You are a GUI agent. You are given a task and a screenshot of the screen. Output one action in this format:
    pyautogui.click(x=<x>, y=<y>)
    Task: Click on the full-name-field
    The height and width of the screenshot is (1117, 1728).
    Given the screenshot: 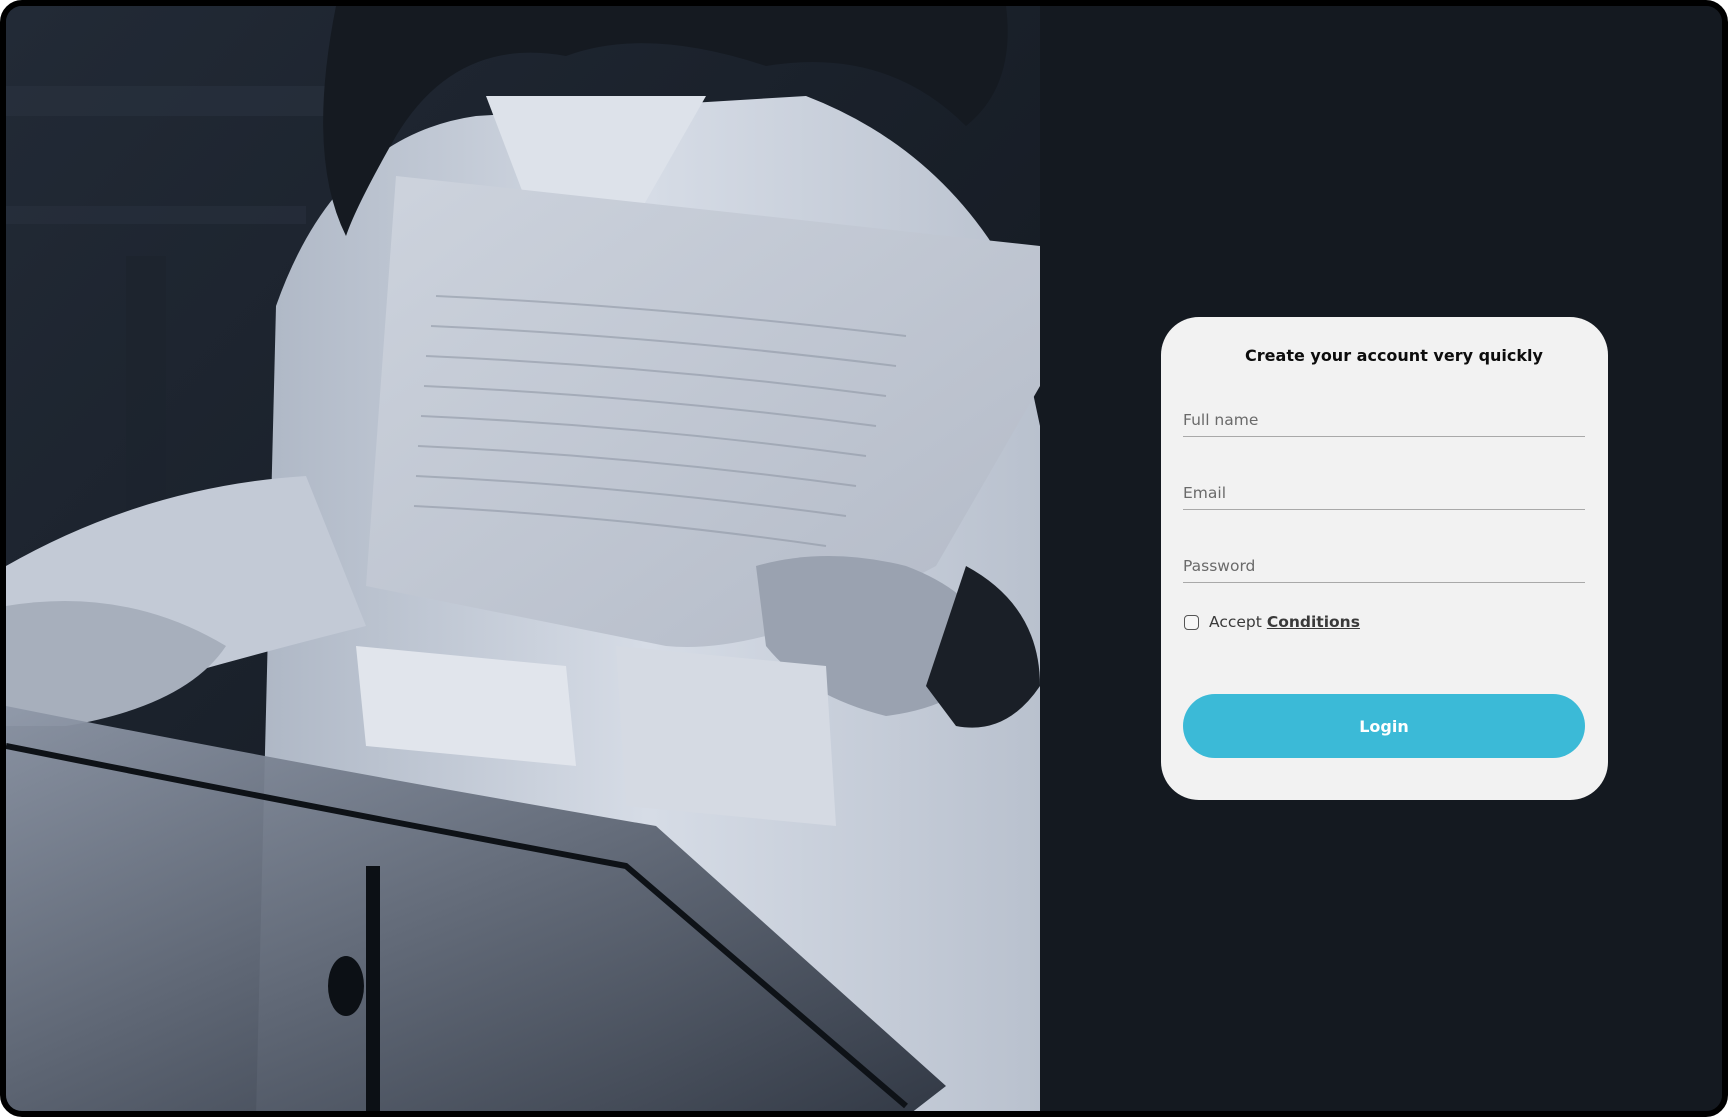 What is the action you would take?
    pyautogui.click(x=1384, y=420)
    